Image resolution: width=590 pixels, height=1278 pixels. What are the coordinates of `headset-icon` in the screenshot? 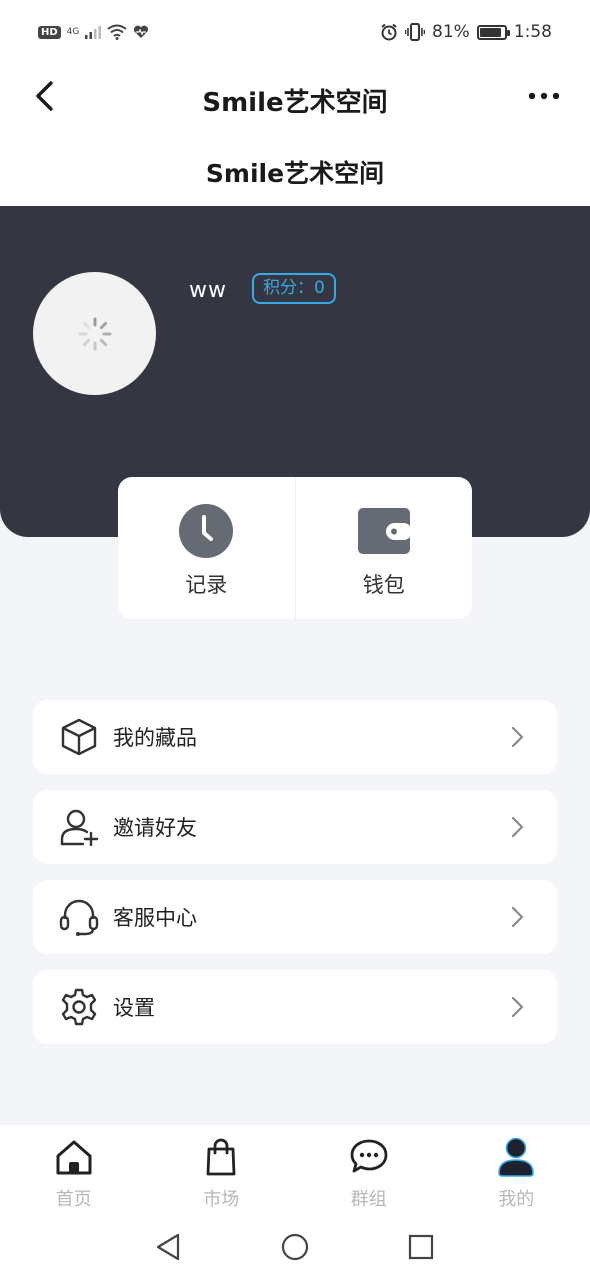 It's located at (79, 917).